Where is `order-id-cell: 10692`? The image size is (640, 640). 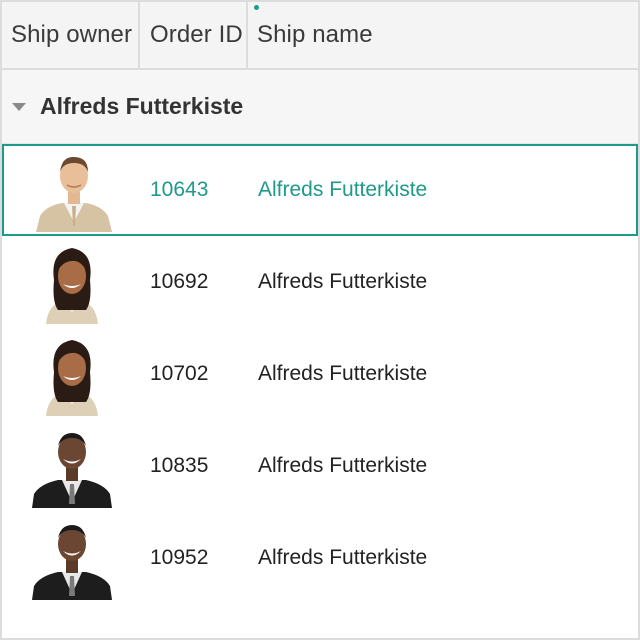 order-id-cell: 10692 is located at coordinates (179, 281).